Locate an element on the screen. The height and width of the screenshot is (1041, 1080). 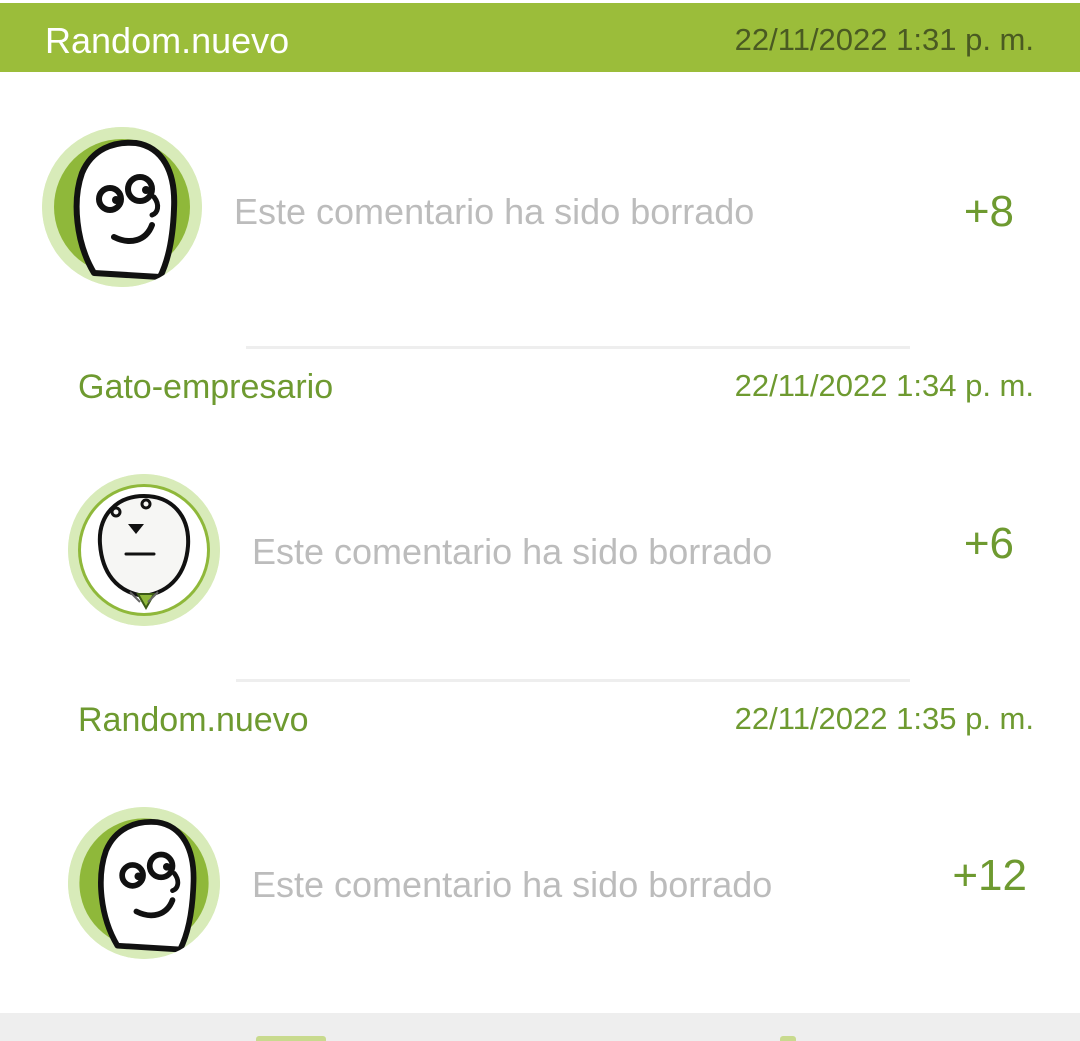
comment-timestamp: 22/11/2022 1:34 p. m. is located at coordinates (884, 385).